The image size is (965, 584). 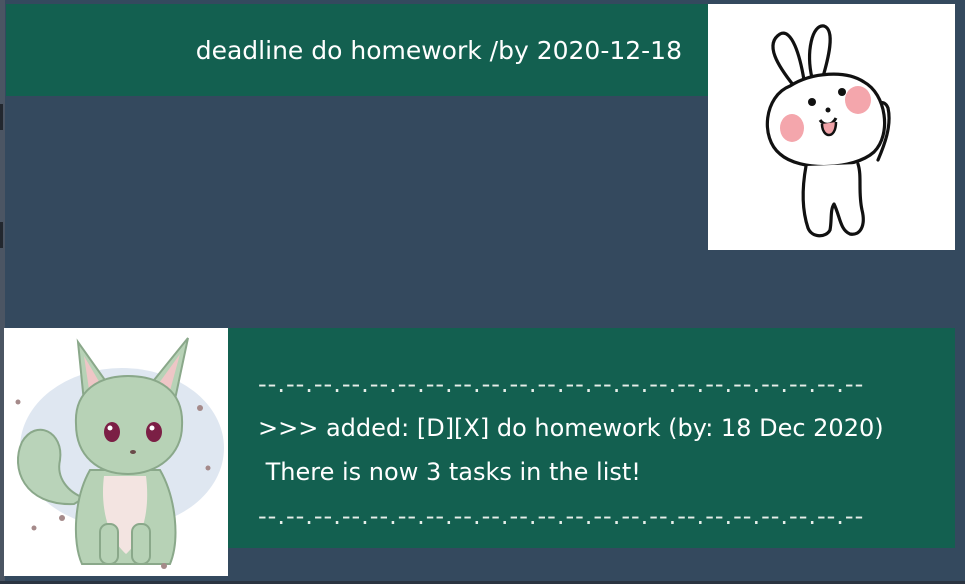 What do you see at coordinates (119, 453) in the screenshot?
I see `fox-avatar-icon` at bounding box center [119, 453].